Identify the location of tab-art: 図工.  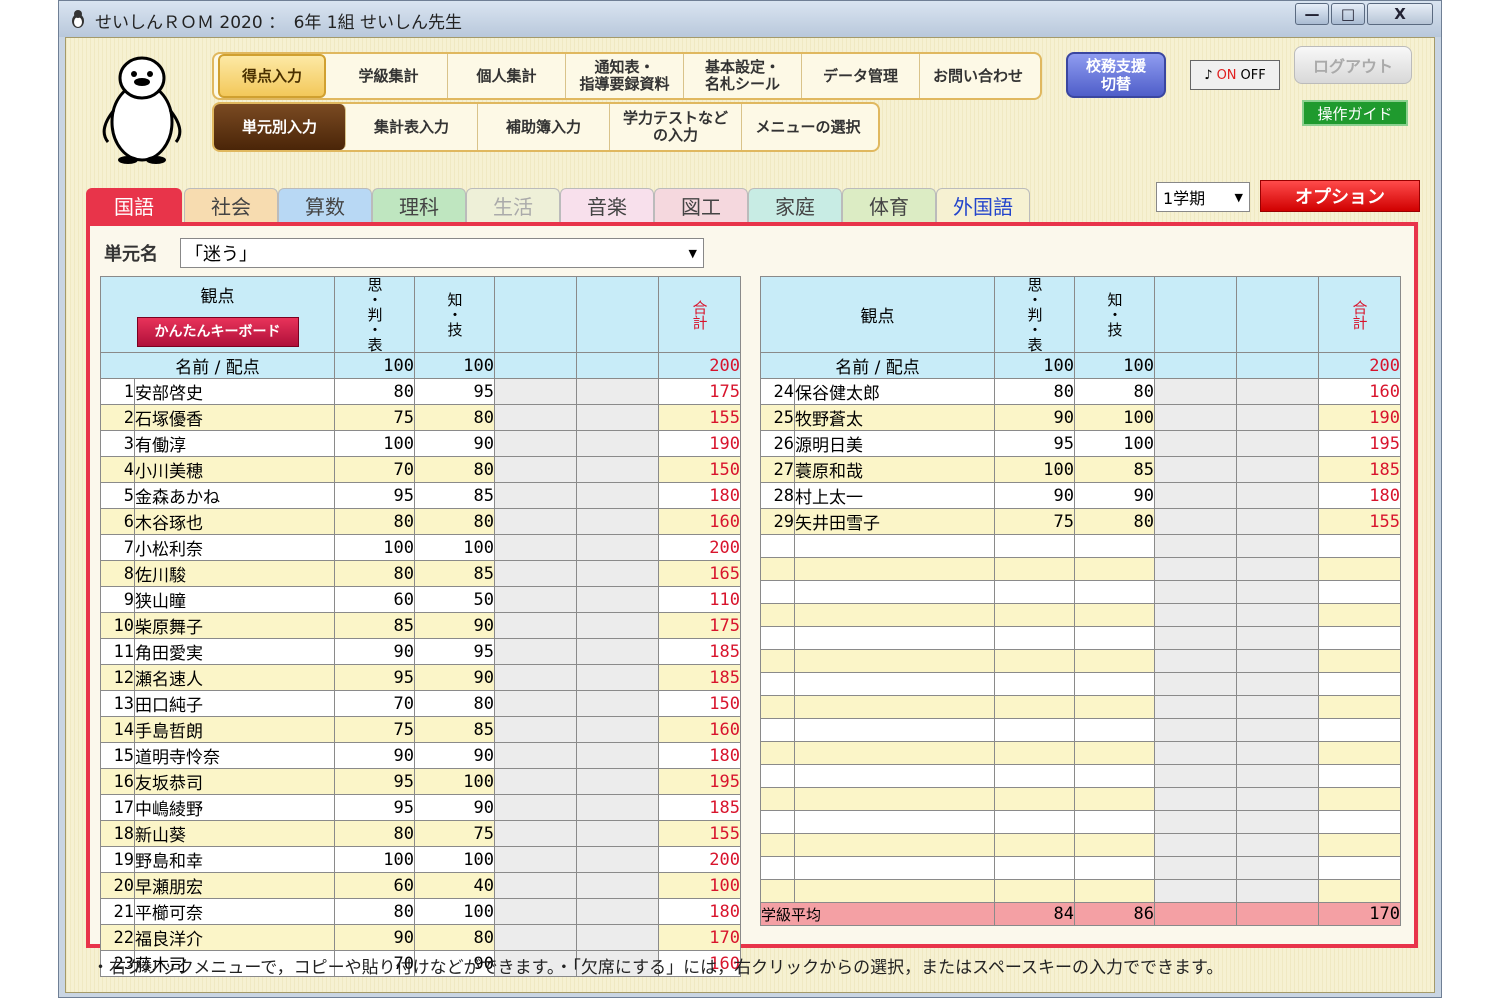
(701, 205).